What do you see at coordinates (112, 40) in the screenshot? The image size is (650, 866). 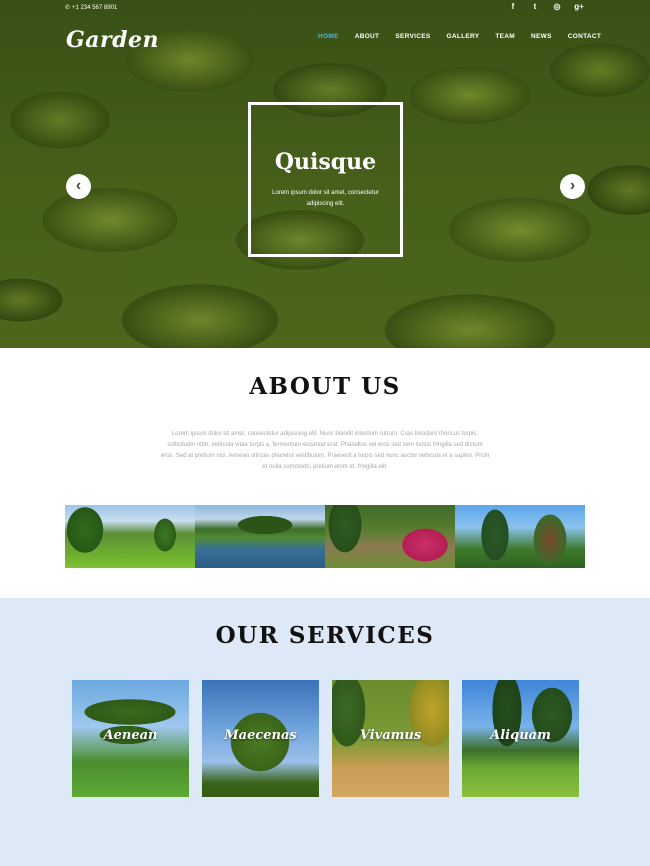 I see `site-logo: Garden` at bounding box center [112, 40].